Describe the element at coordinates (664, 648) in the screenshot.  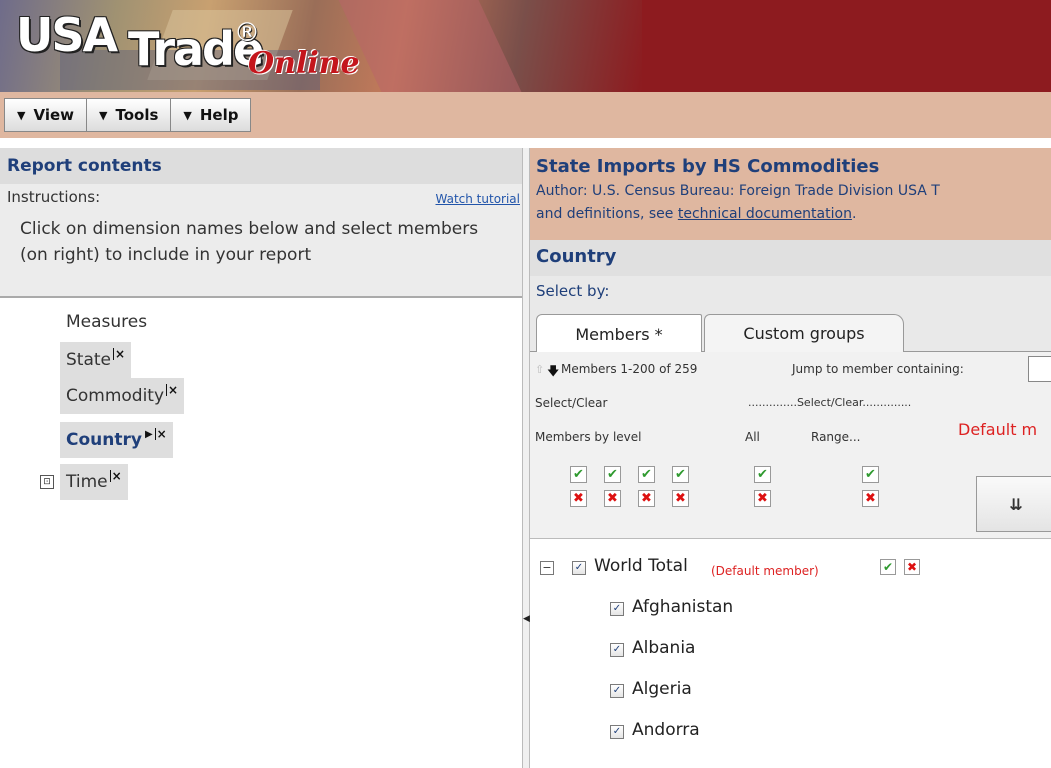
I see `country-label: Albania` at that location.